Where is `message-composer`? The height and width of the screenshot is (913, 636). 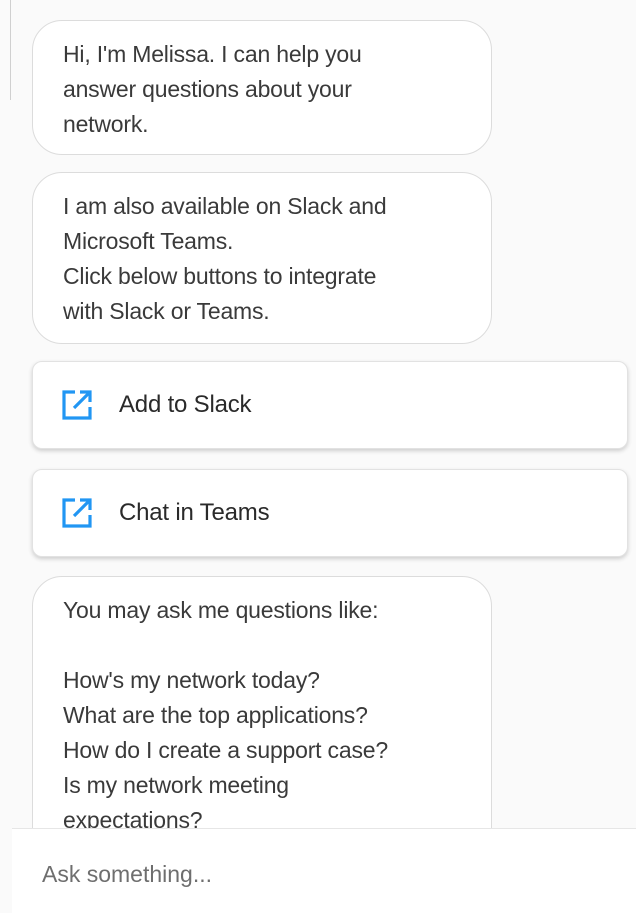 message-composer is located at coordinates (324, 870).